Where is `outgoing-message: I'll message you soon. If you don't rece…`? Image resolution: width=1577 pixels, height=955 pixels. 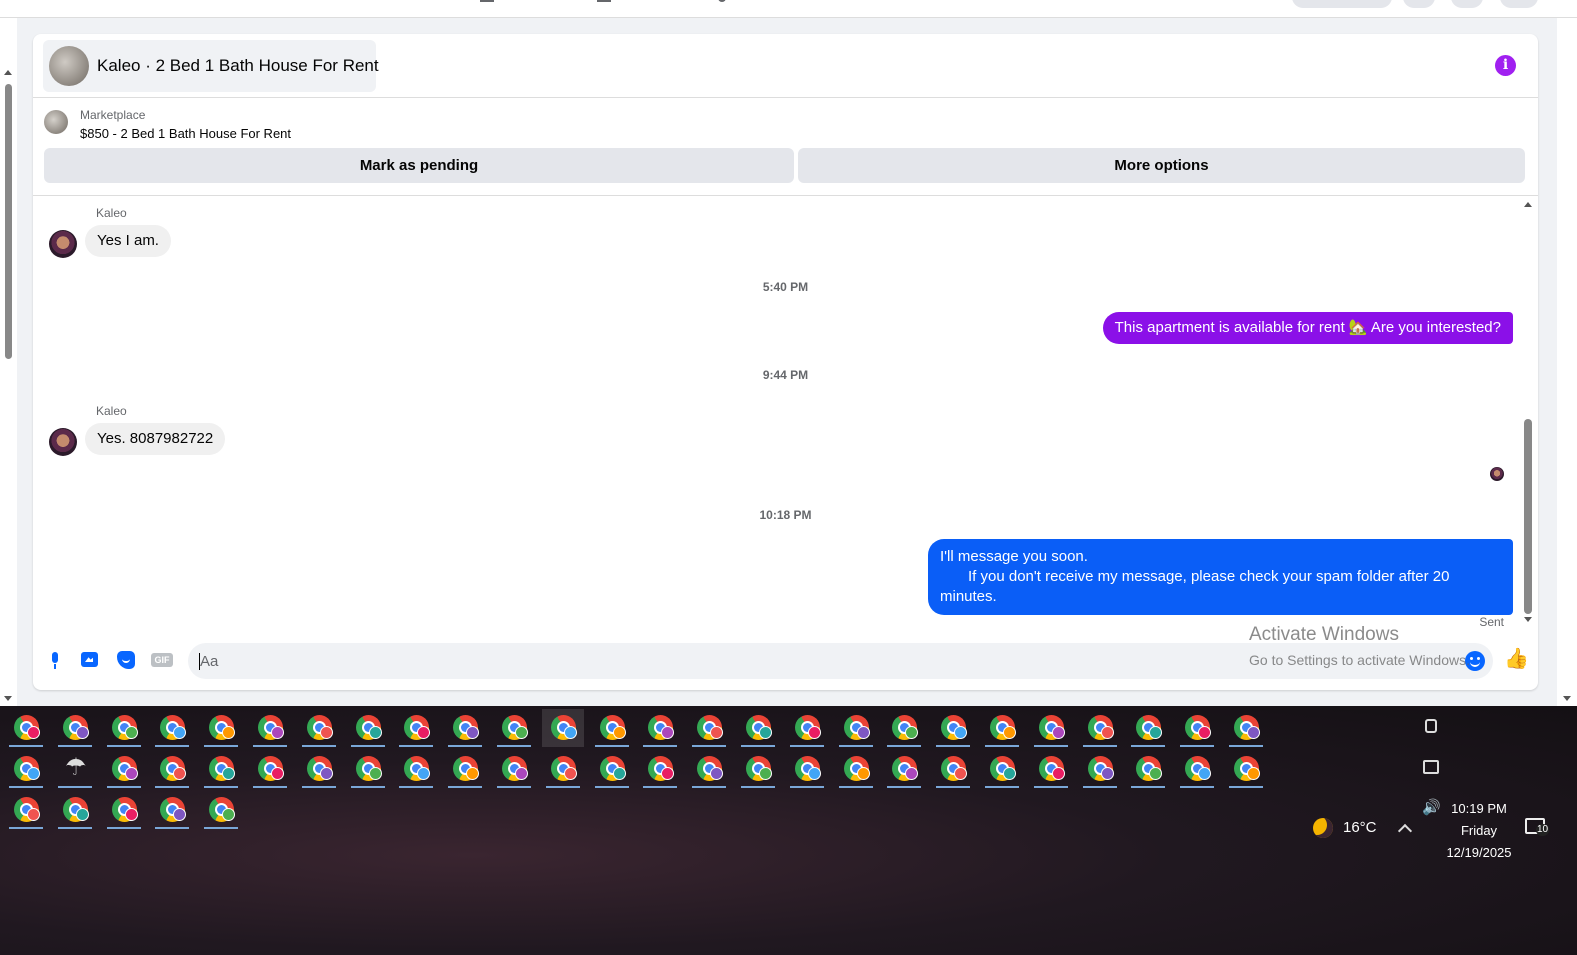
outgoing-message: I'll message you soon. If you don't rece… is located at coordinates (1220, 577).